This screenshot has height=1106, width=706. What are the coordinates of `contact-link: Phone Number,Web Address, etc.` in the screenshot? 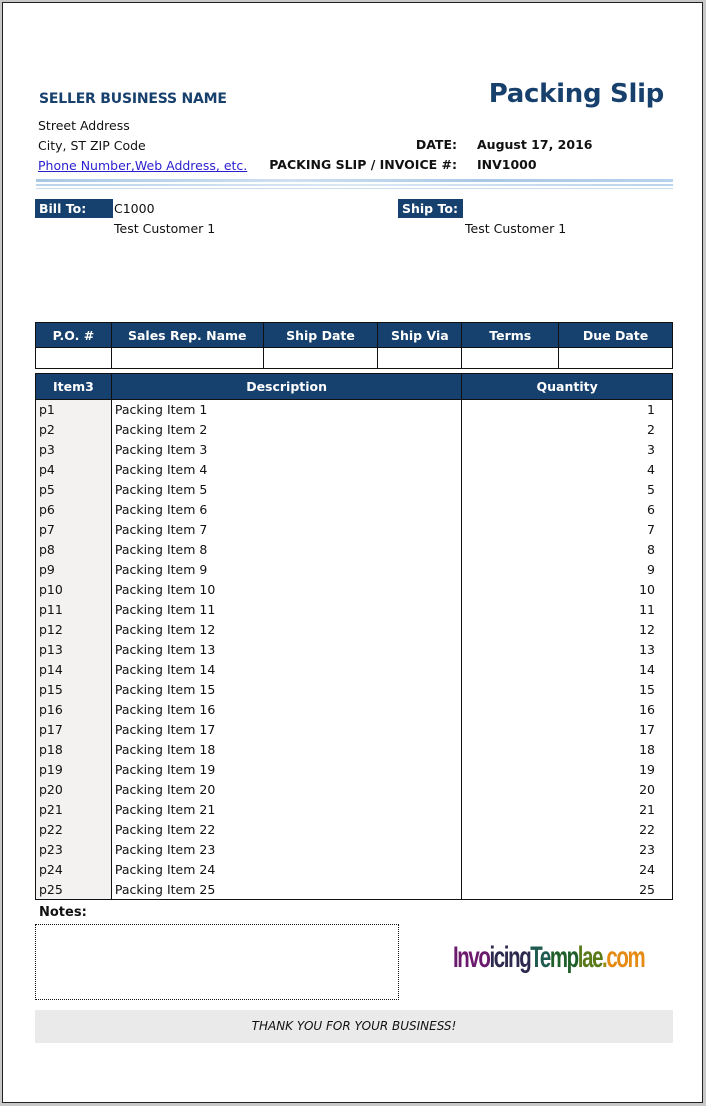 It's located at (142, 165).